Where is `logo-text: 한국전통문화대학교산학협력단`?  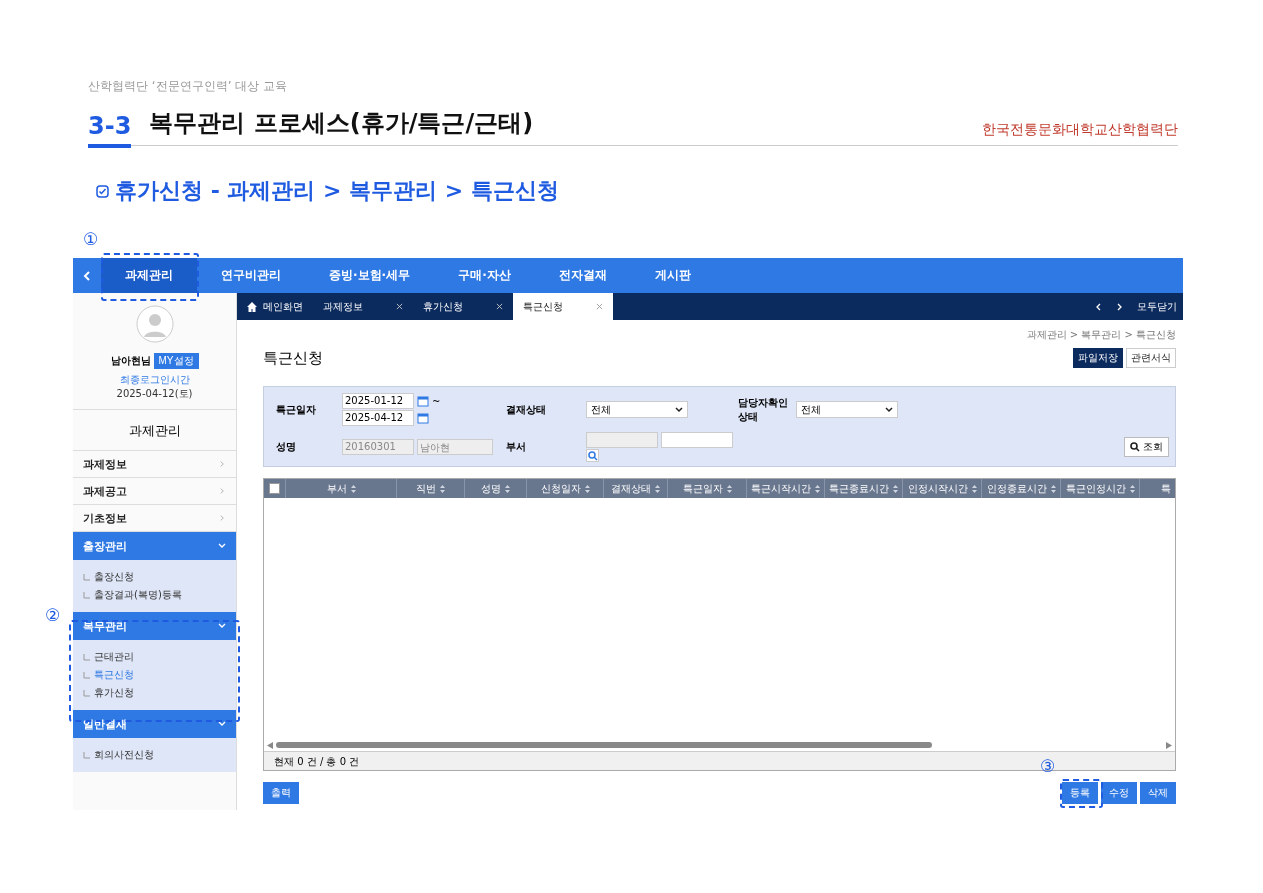
logo-text: 한국전통문화대학교산학협력단 is located at coordinates (1080, 130).